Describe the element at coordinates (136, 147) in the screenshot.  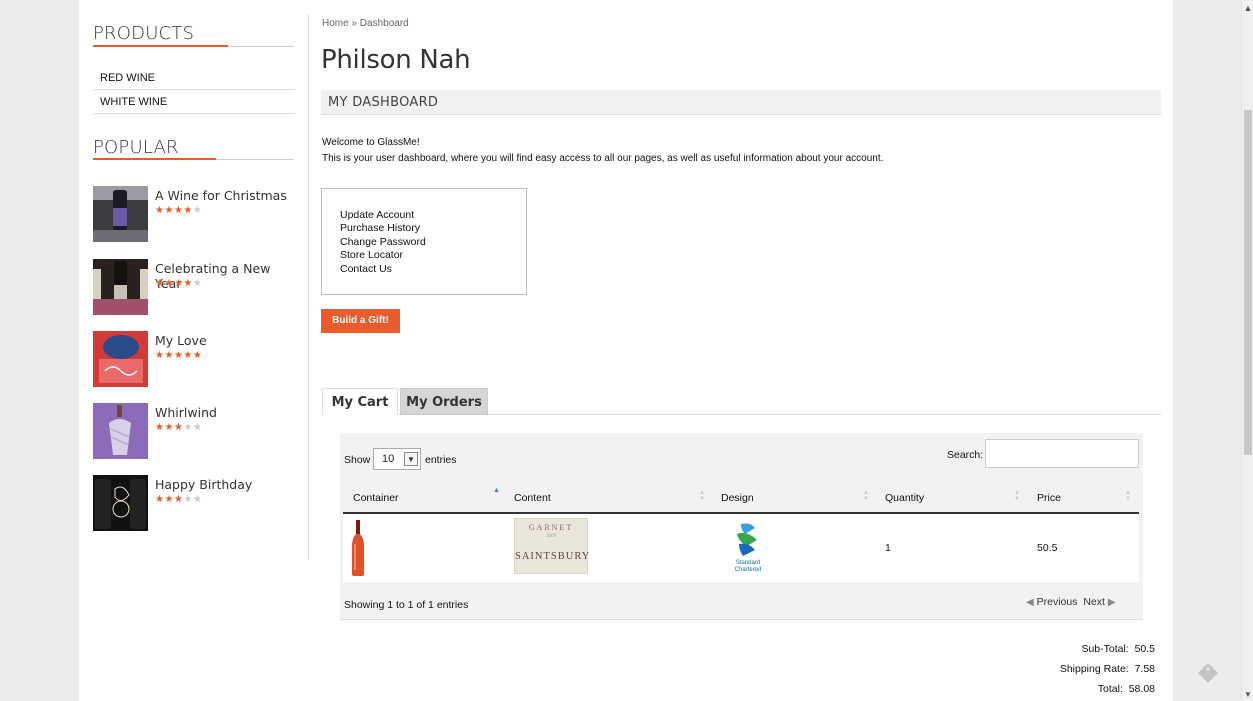
I see `popular-heading: POPULAR` at that location.